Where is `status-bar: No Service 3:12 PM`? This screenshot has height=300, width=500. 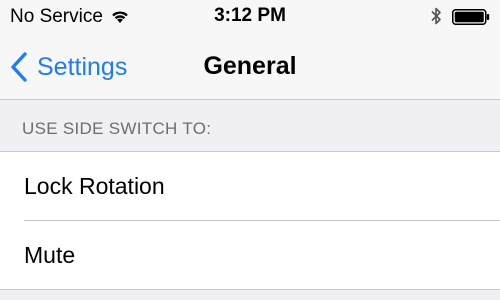 status-bar: No Service 3:12 PM is located at coordinates (250, 17).